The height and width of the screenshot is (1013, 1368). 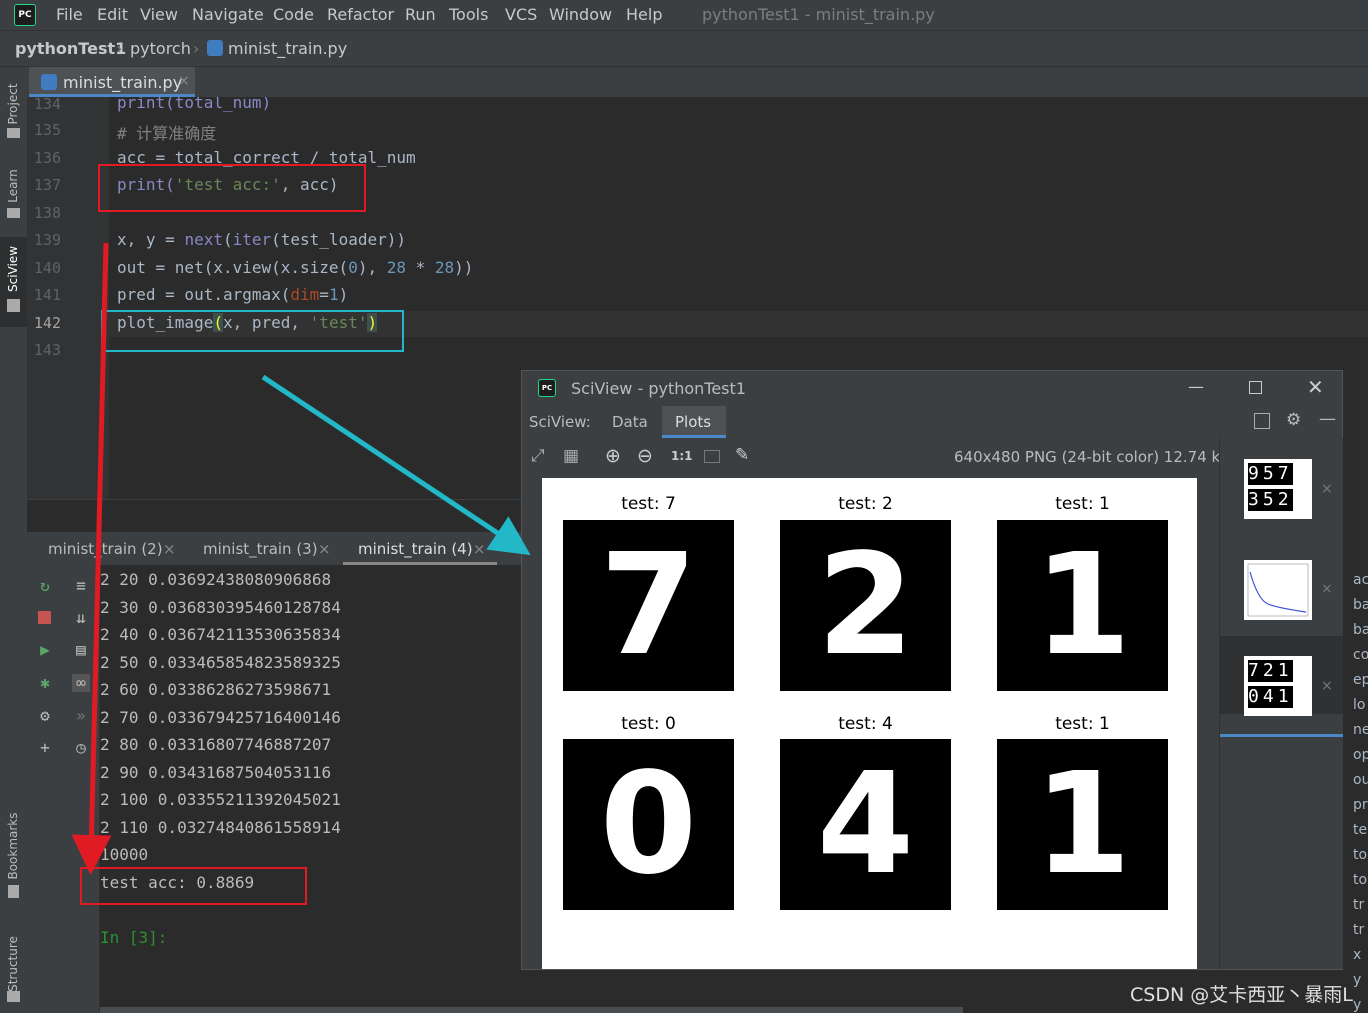 I want to click on cyan-arrow, so click(x=396, y=465).